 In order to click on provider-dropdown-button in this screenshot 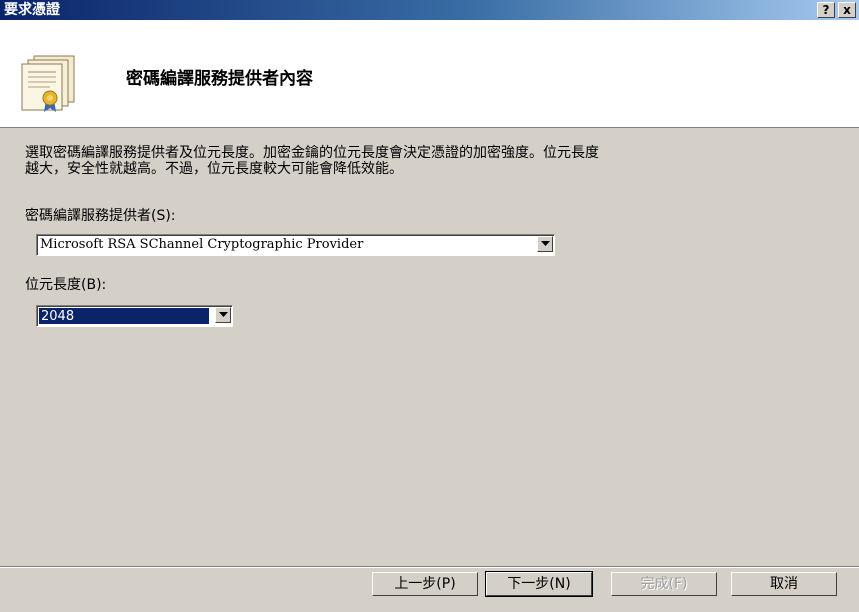, I will do `click(545, 244)`.